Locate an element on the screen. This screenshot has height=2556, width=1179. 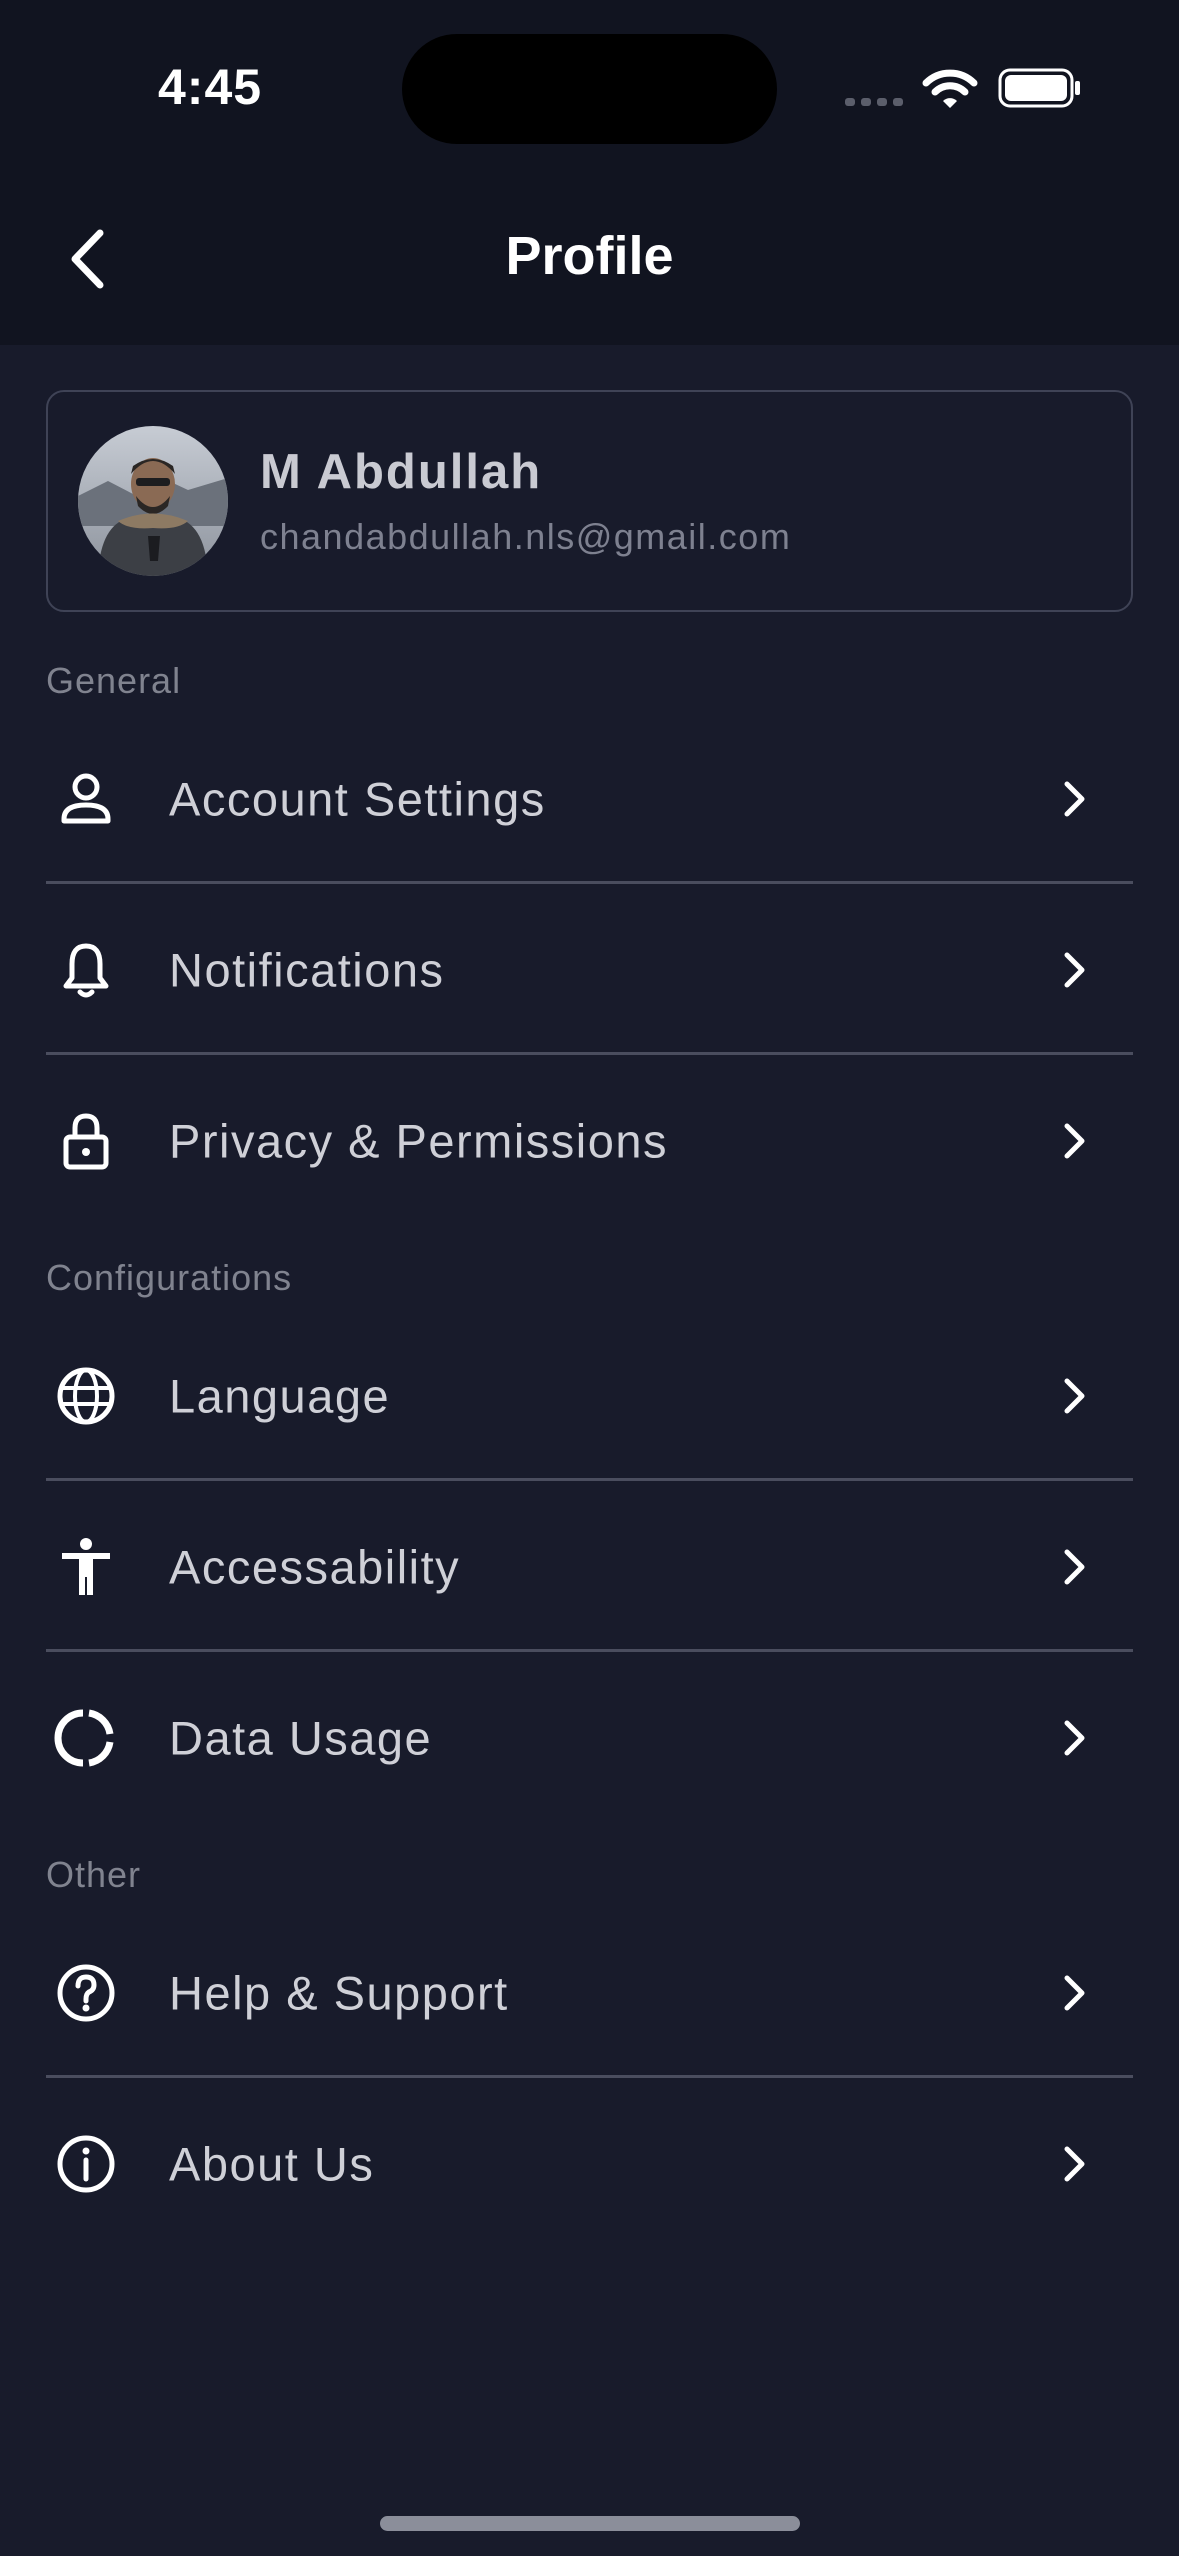
menu-item-label: Data Usage is located at coordinates (301, 1738).